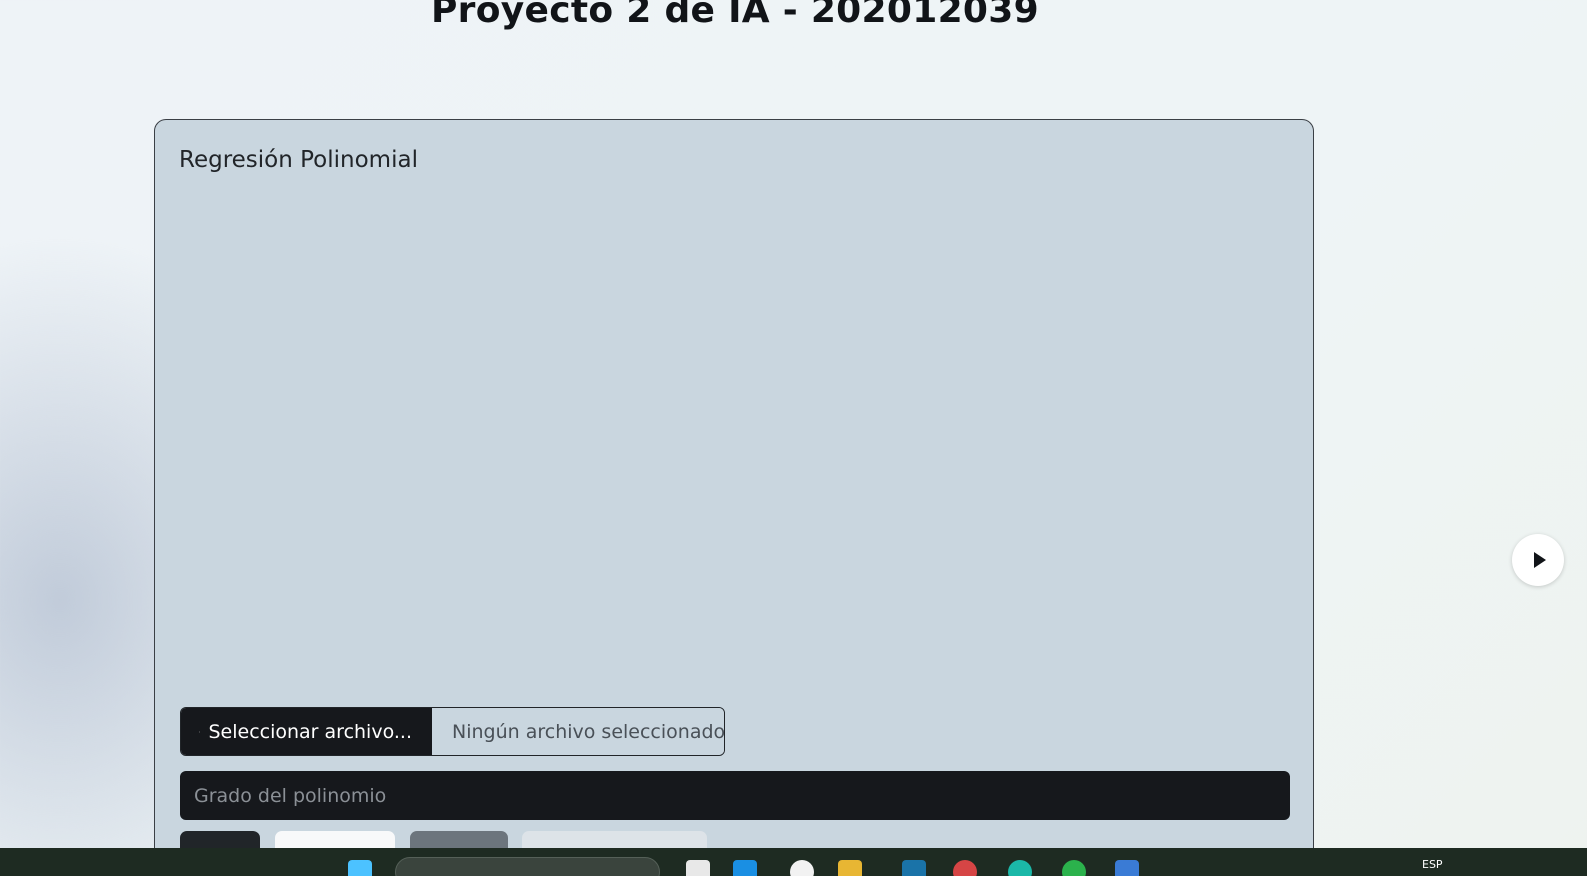 The width and height of the screenshot is (1587, 876). I want to click on caret-right-icon, so click(1539, 560).